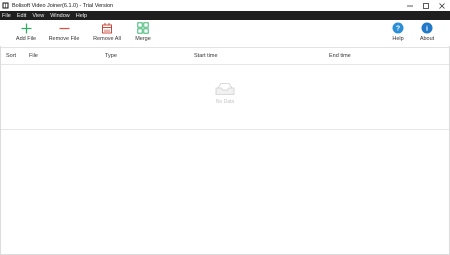 This screenshot has height=255, width=450. Describe the element at coordinates (225, 102) in the screenshot. I see `empty-state-label: No Data` at that location.